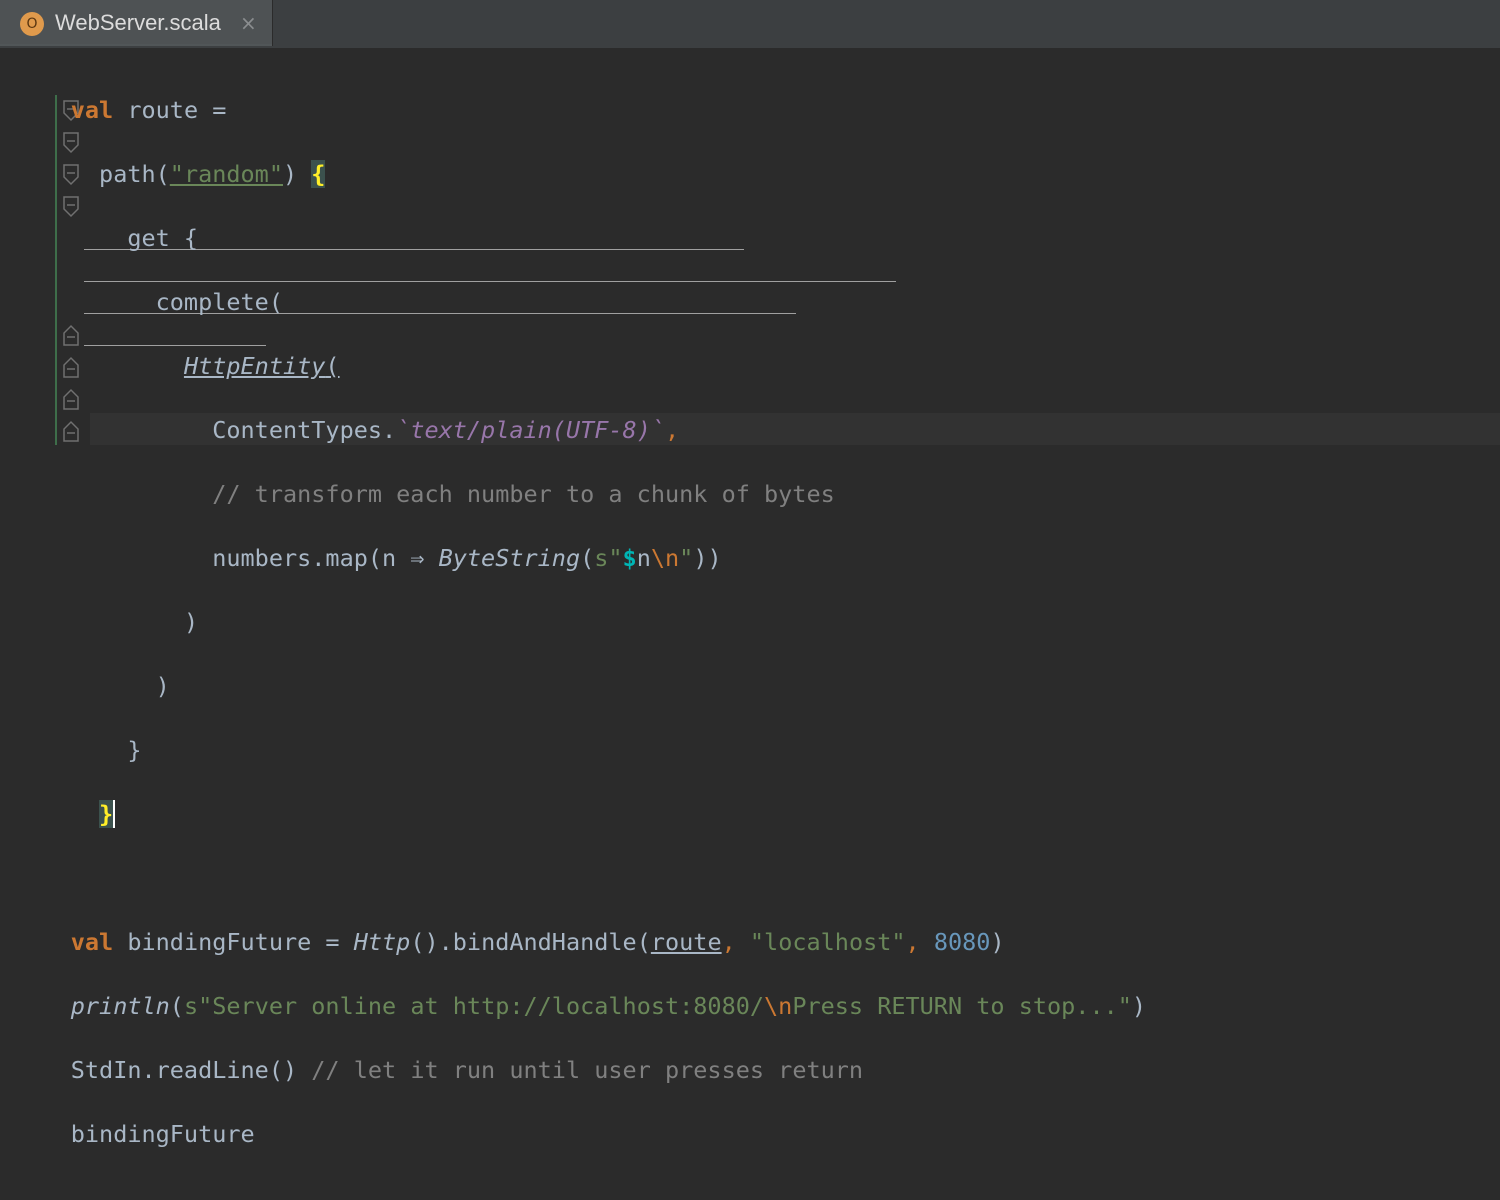 This screenshot has height=1200, width=1500. Describe the element at coordinates (212, 174) in the screenshot. I see `code-line-2: path("random") {` at that location.